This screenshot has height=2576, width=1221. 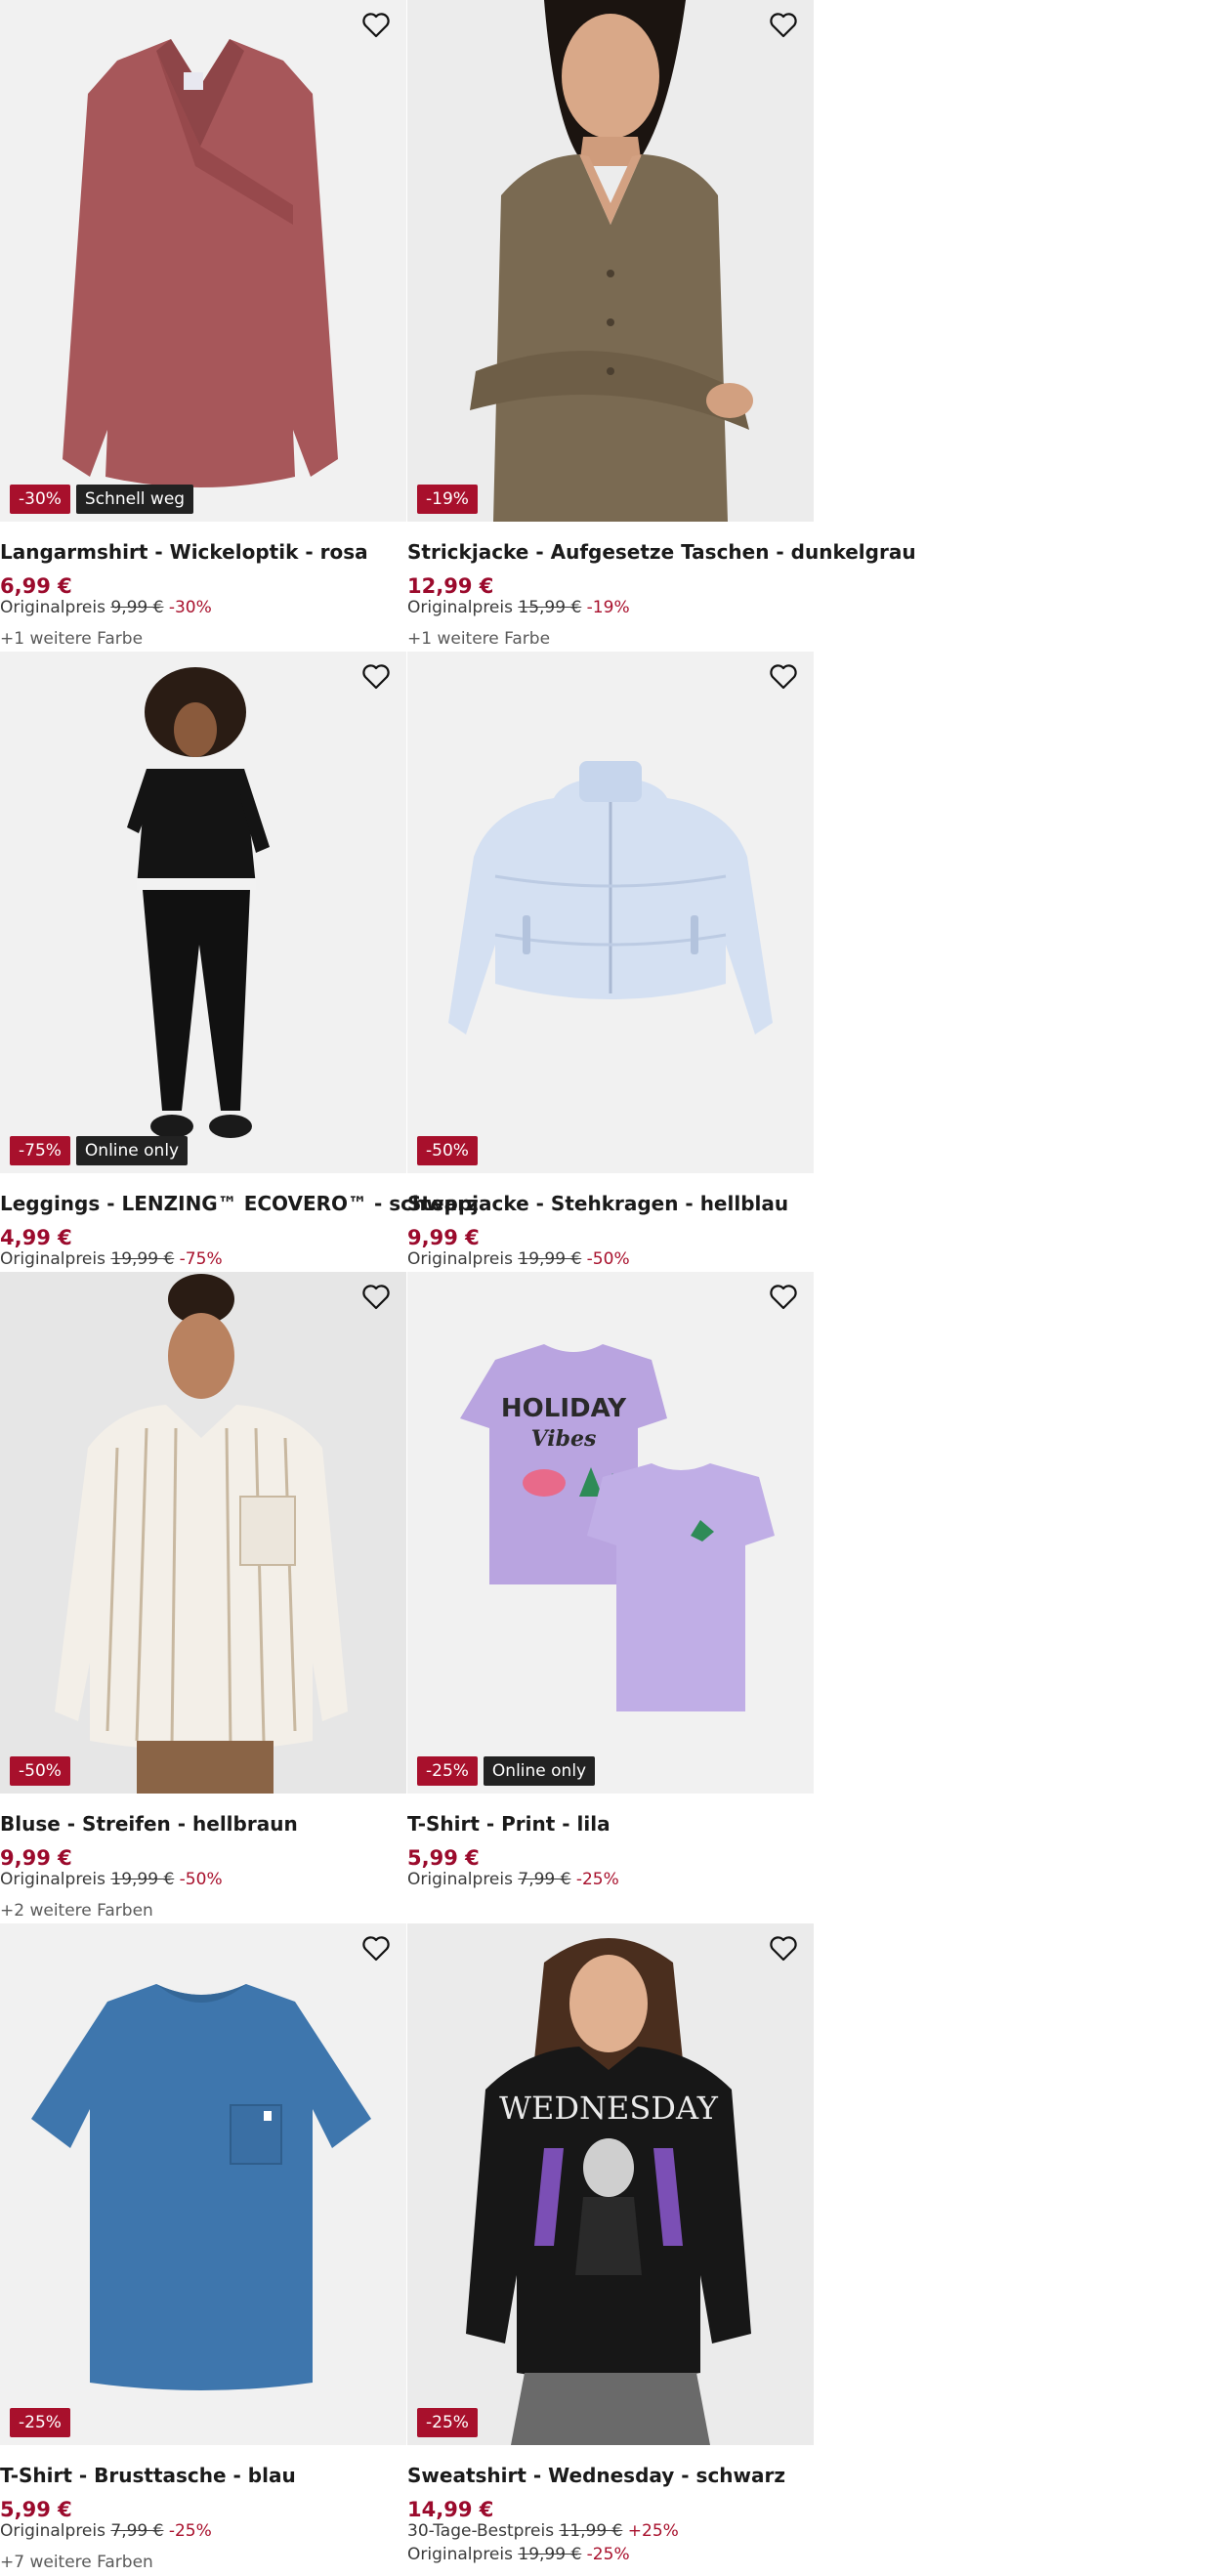 I want to click on product-title: Sweatshirt - Wednesday - schwarz, so click(x=612, y=2475).